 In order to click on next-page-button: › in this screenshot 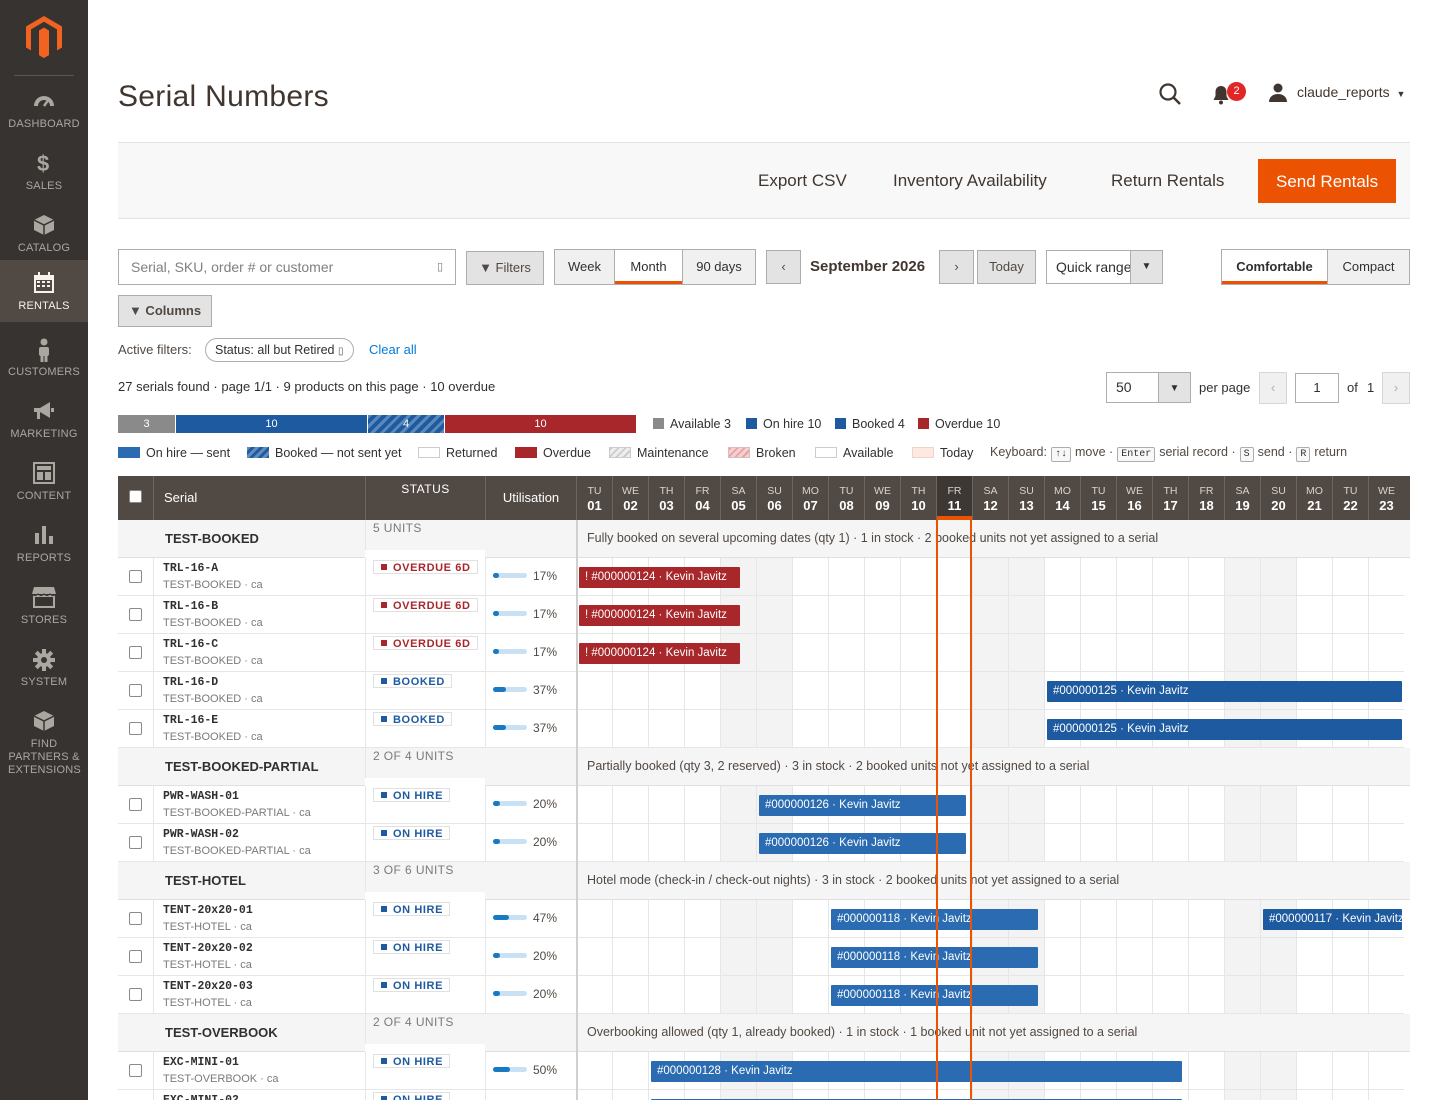, I will do `click(1396, 388)`.